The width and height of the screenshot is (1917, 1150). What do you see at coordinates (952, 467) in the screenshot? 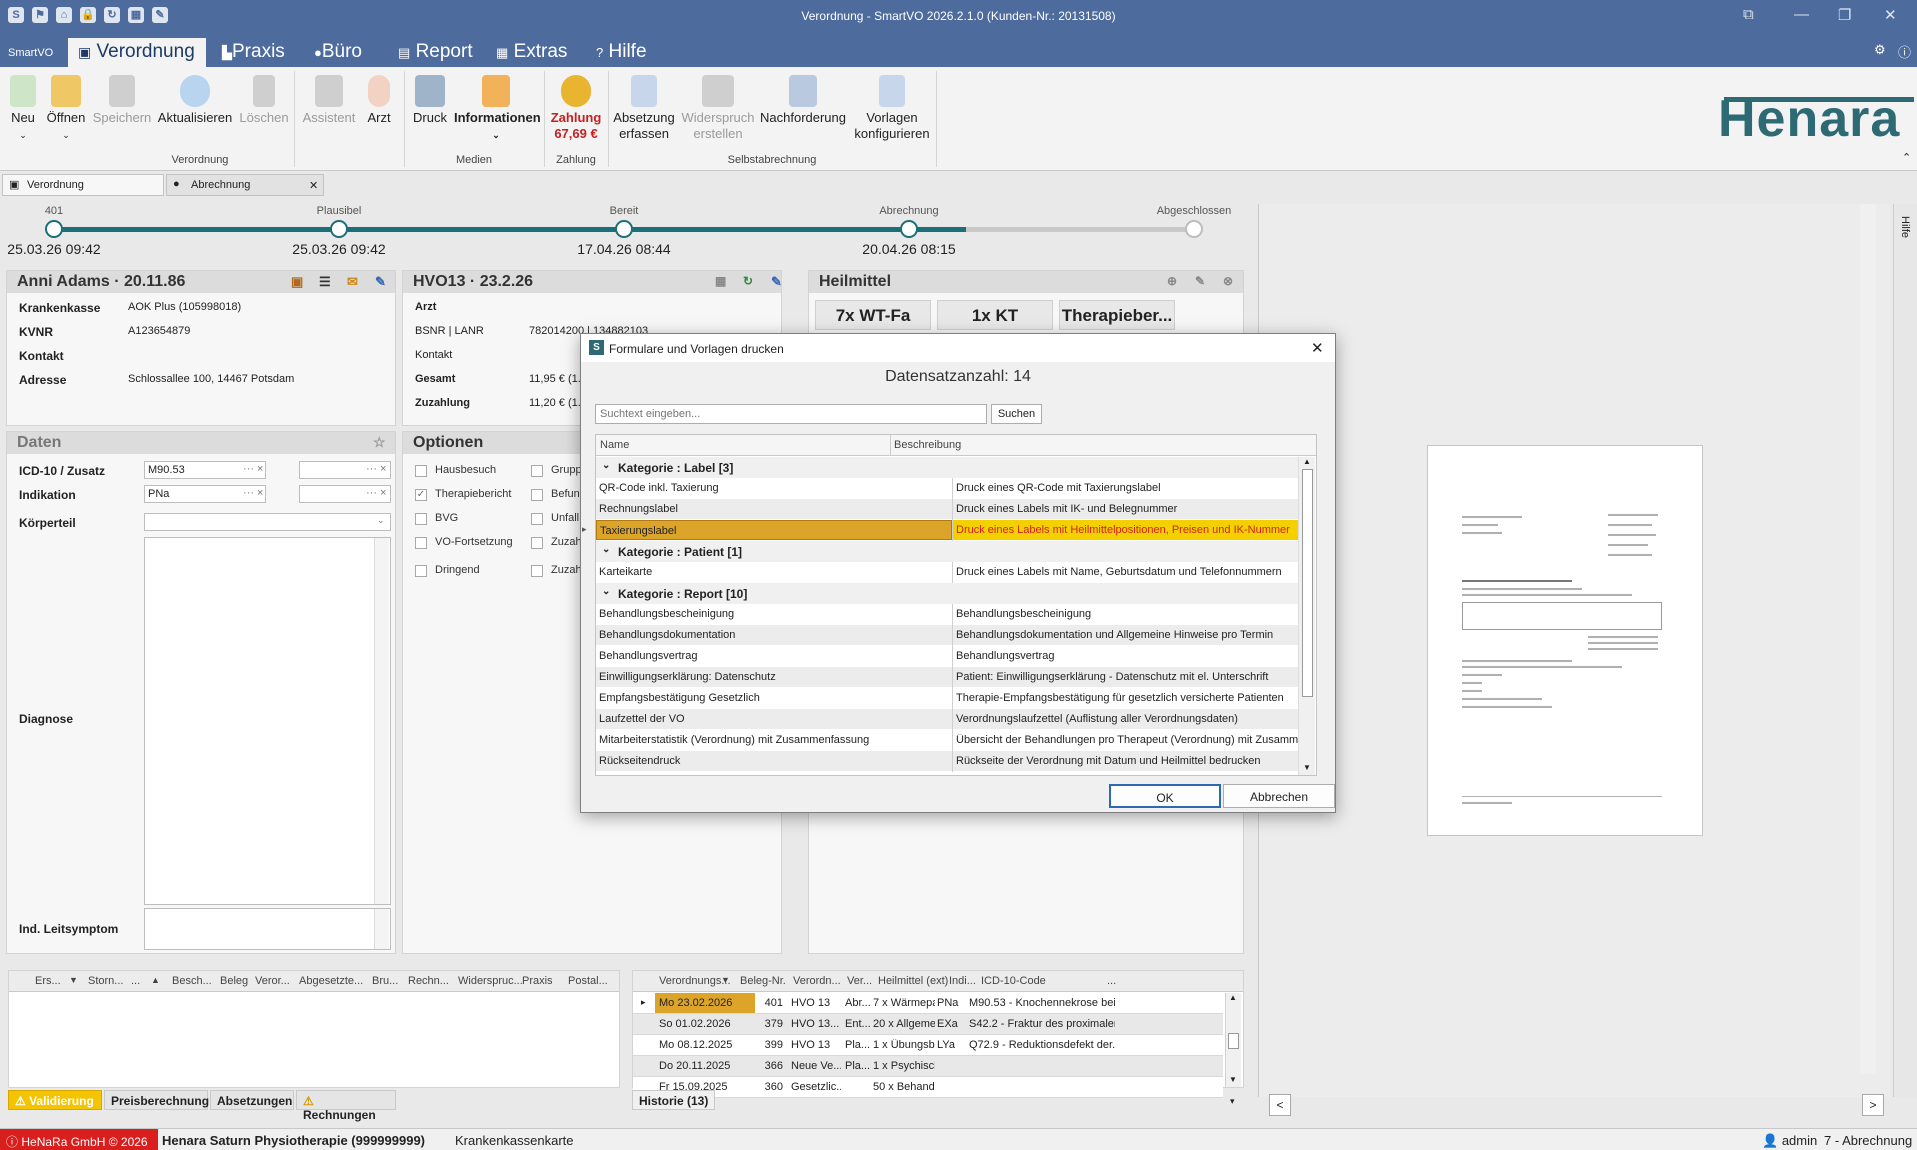
I see `category-row: ⌄ Kategorie : Label [3]` at bounding box center [952, 467].